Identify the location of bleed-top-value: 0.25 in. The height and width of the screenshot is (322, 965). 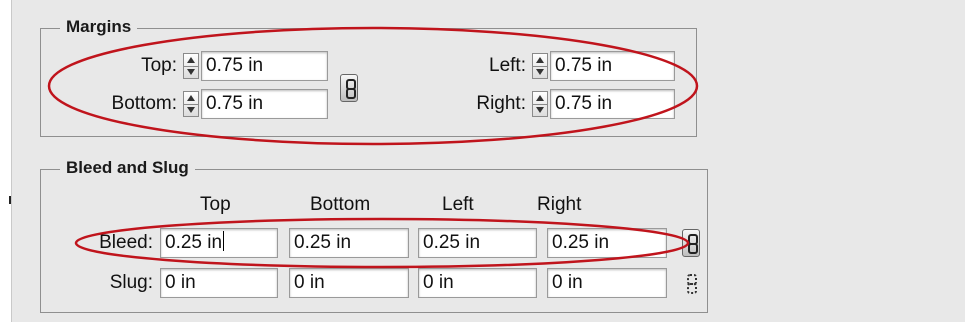
(194, 242).